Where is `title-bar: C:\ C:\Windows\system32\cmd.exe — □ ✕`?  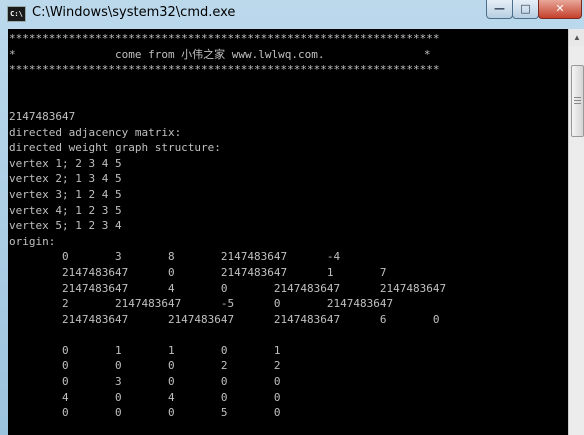
title-bar: C:\ C:\Windows\system32\cmd.exe — □ ✕ is located at coordinates (292, 14).